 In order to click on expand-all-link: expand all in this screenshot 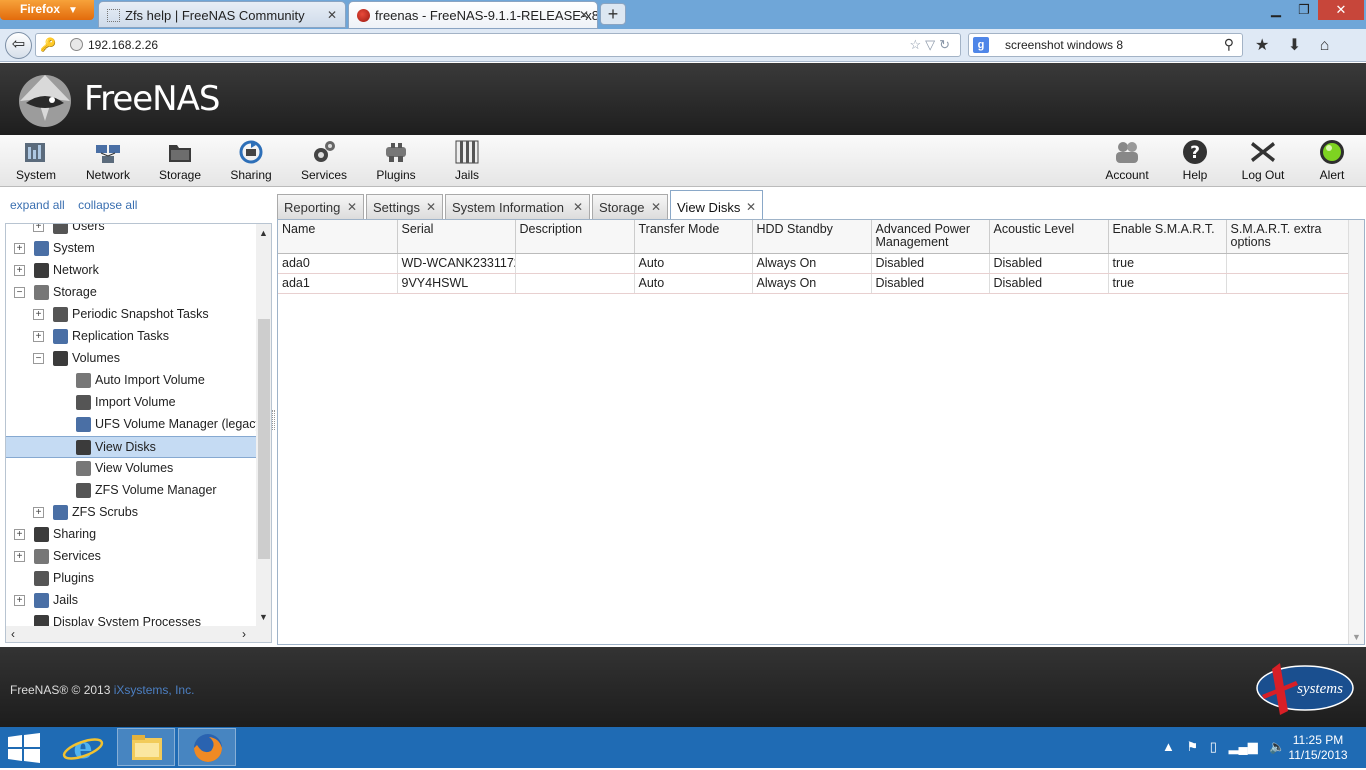, I will do `click(37, 205)`.